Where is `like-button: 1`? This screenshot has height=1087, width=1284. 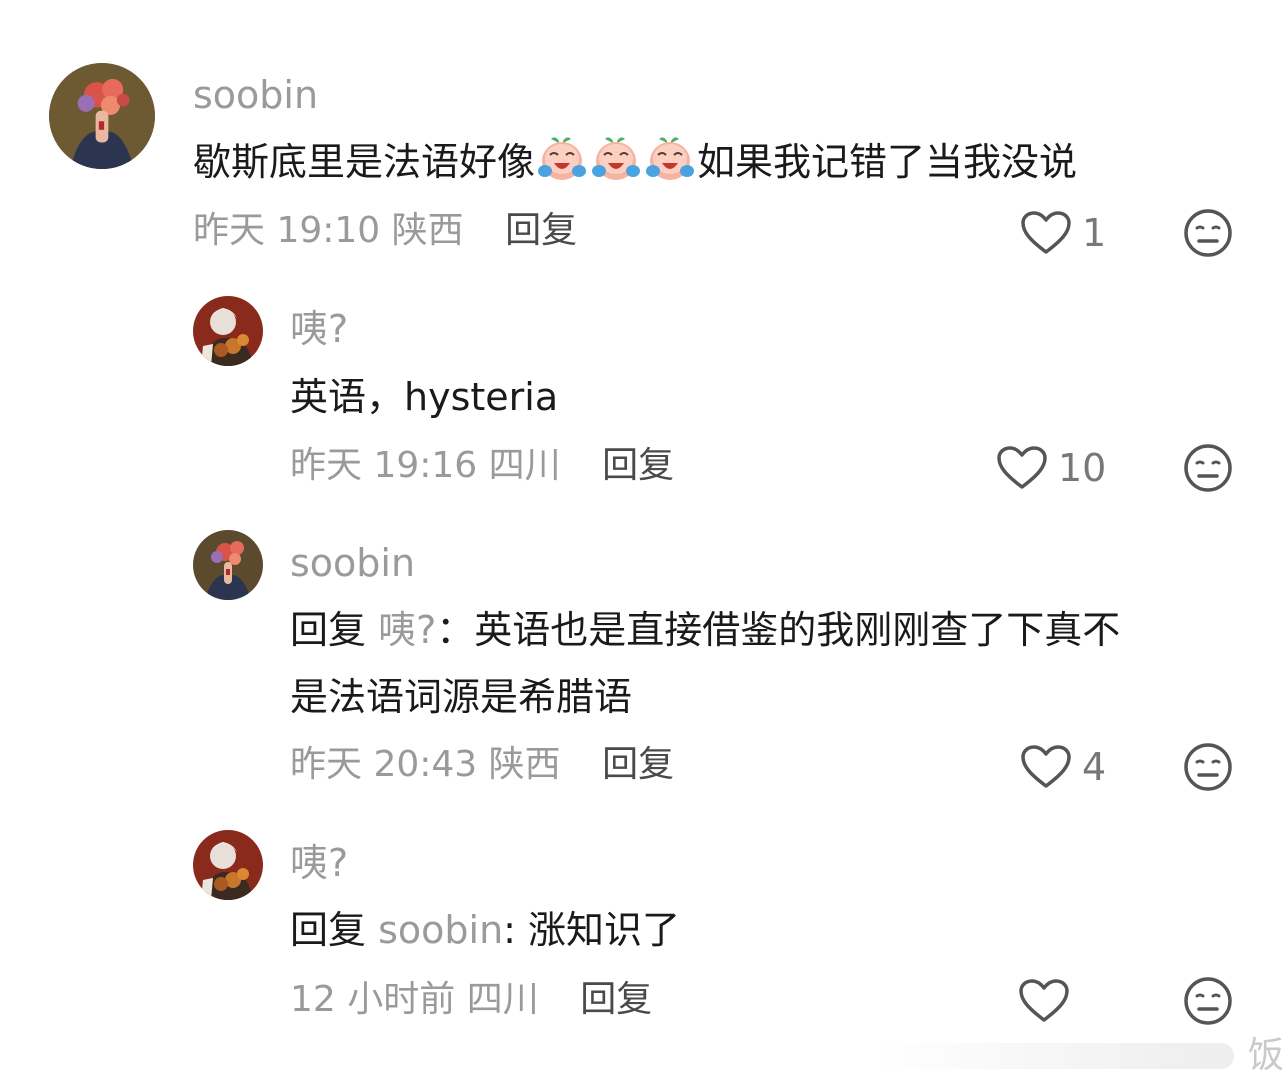
like-button: 1 is located at coordinates (1063, 233).